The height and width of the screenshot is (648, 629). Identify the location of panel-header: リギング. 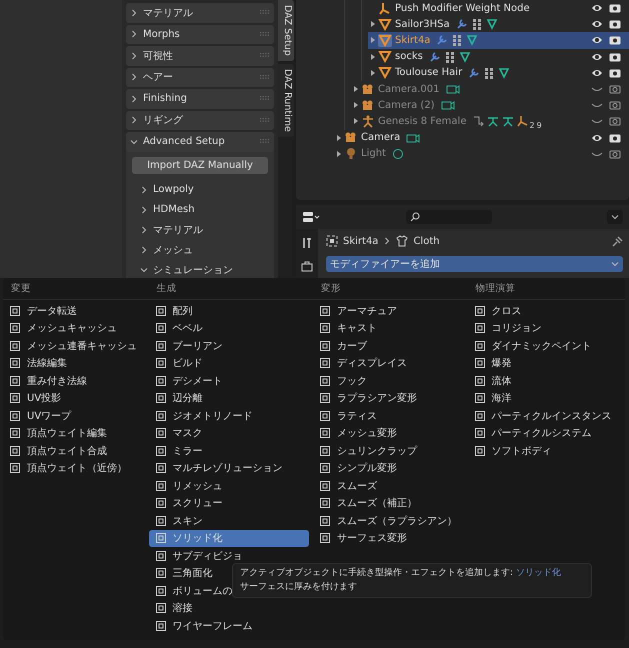
(200, 120).